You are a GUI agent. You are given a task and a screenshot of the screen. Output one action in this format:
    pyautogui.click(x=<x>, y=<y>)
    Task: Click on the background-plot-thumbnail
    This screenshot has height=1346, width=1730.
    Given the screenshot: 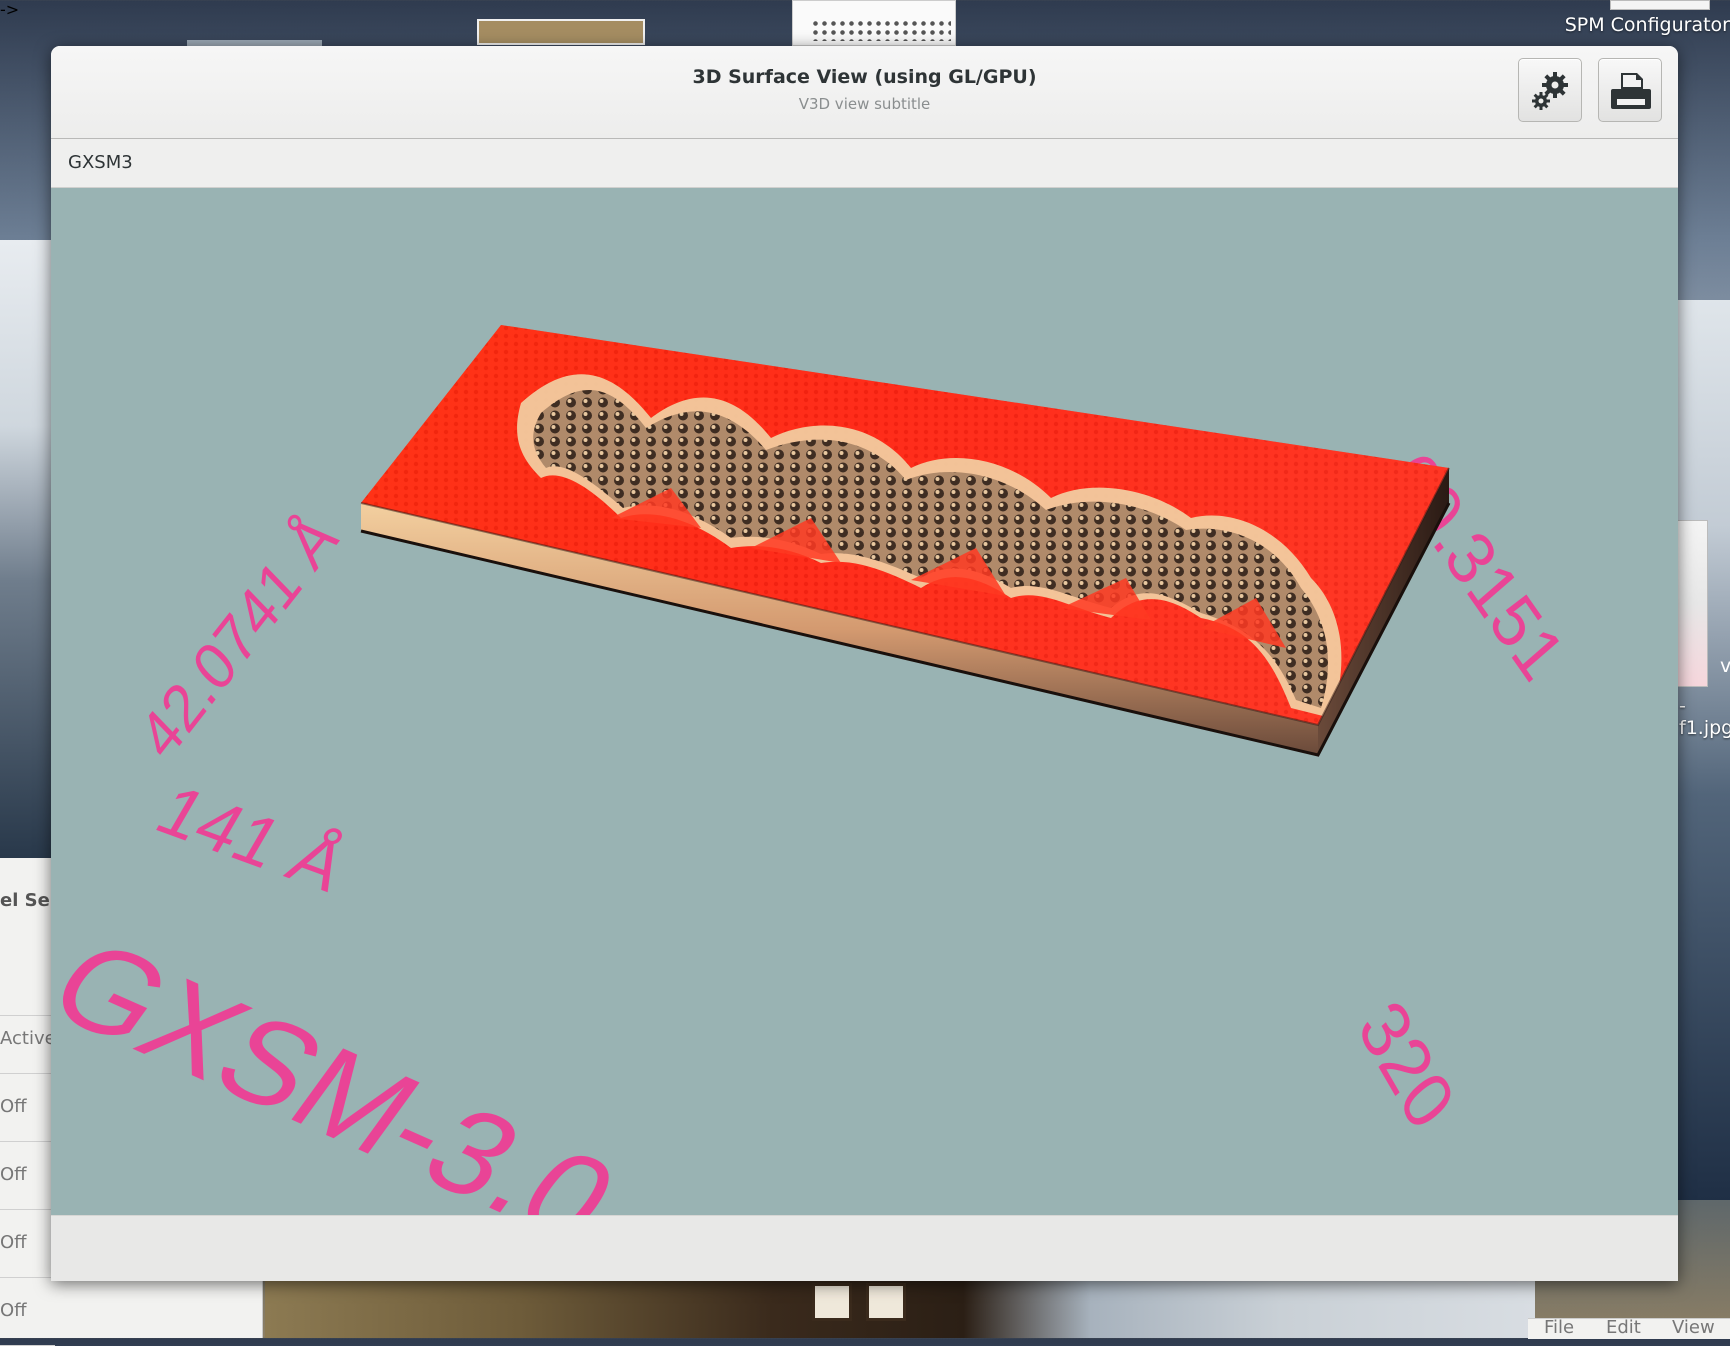 What is the action you would take?
    pyautogui.click(x=1692, y=603)
    